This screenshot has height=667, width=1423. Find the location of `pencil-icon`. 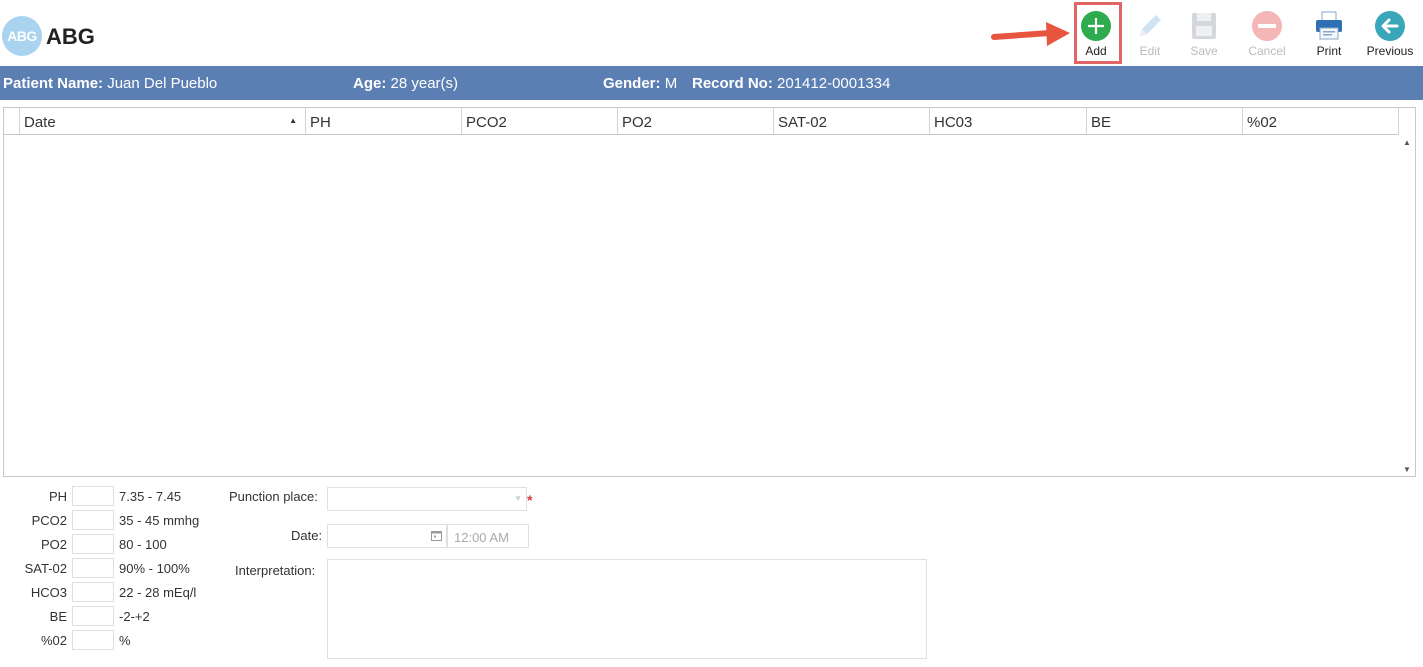

pencil-icon is located at coordinates (1150, 25).